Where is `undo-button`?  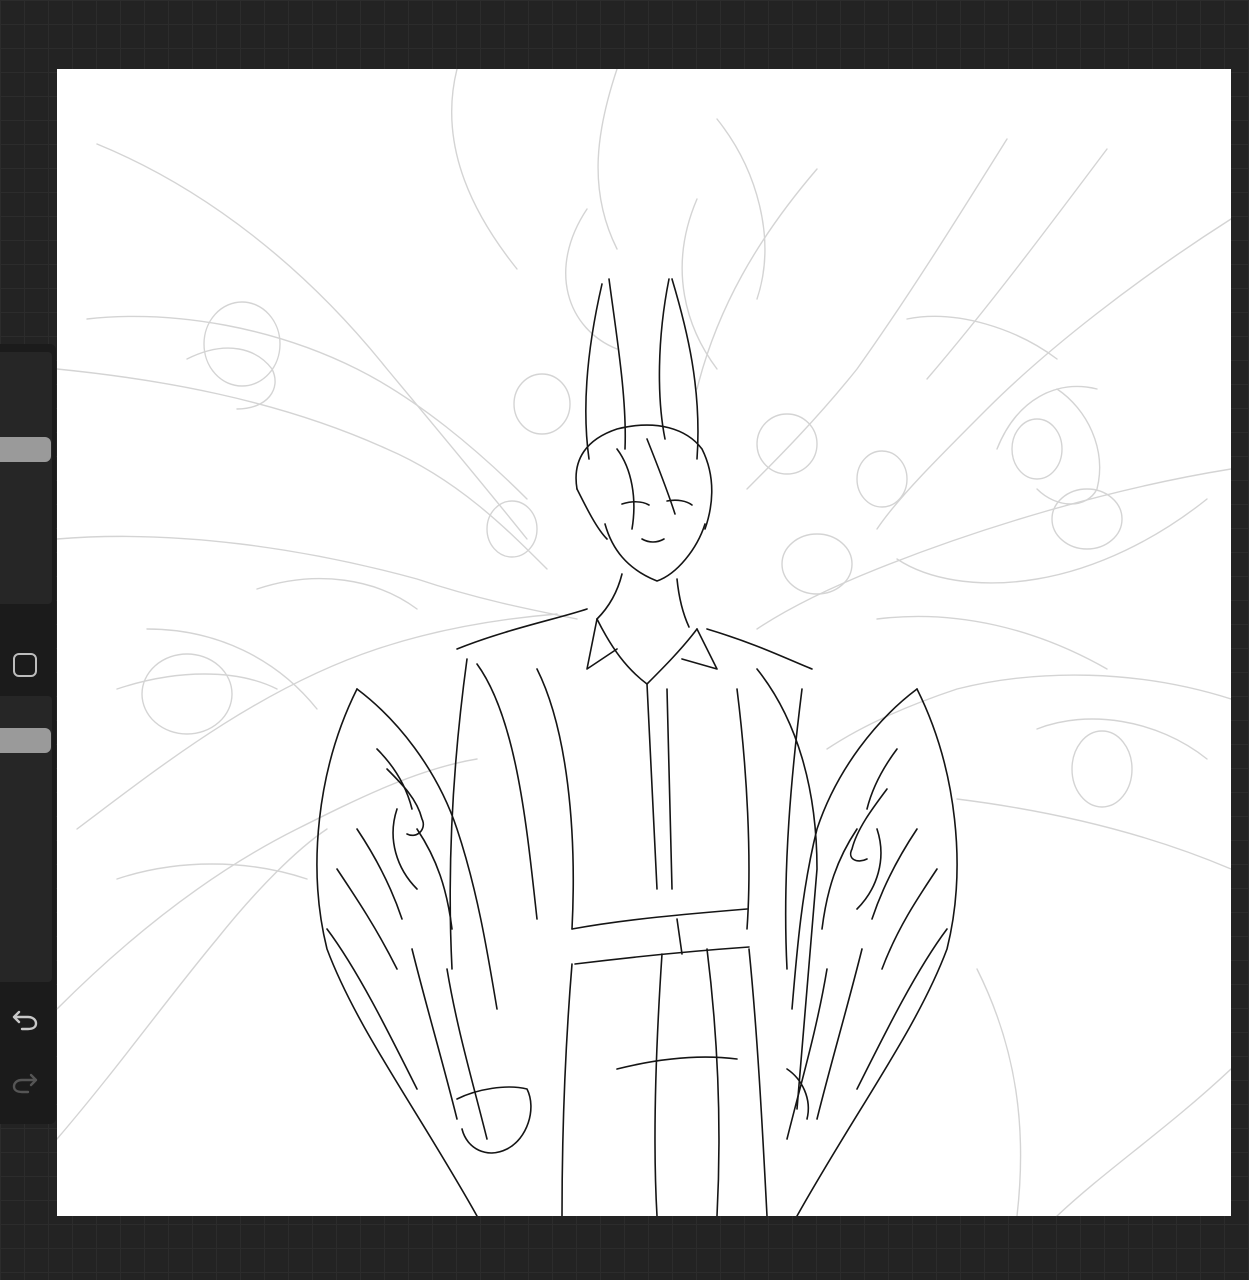 undo-button is located at coordinates (25, 1020).